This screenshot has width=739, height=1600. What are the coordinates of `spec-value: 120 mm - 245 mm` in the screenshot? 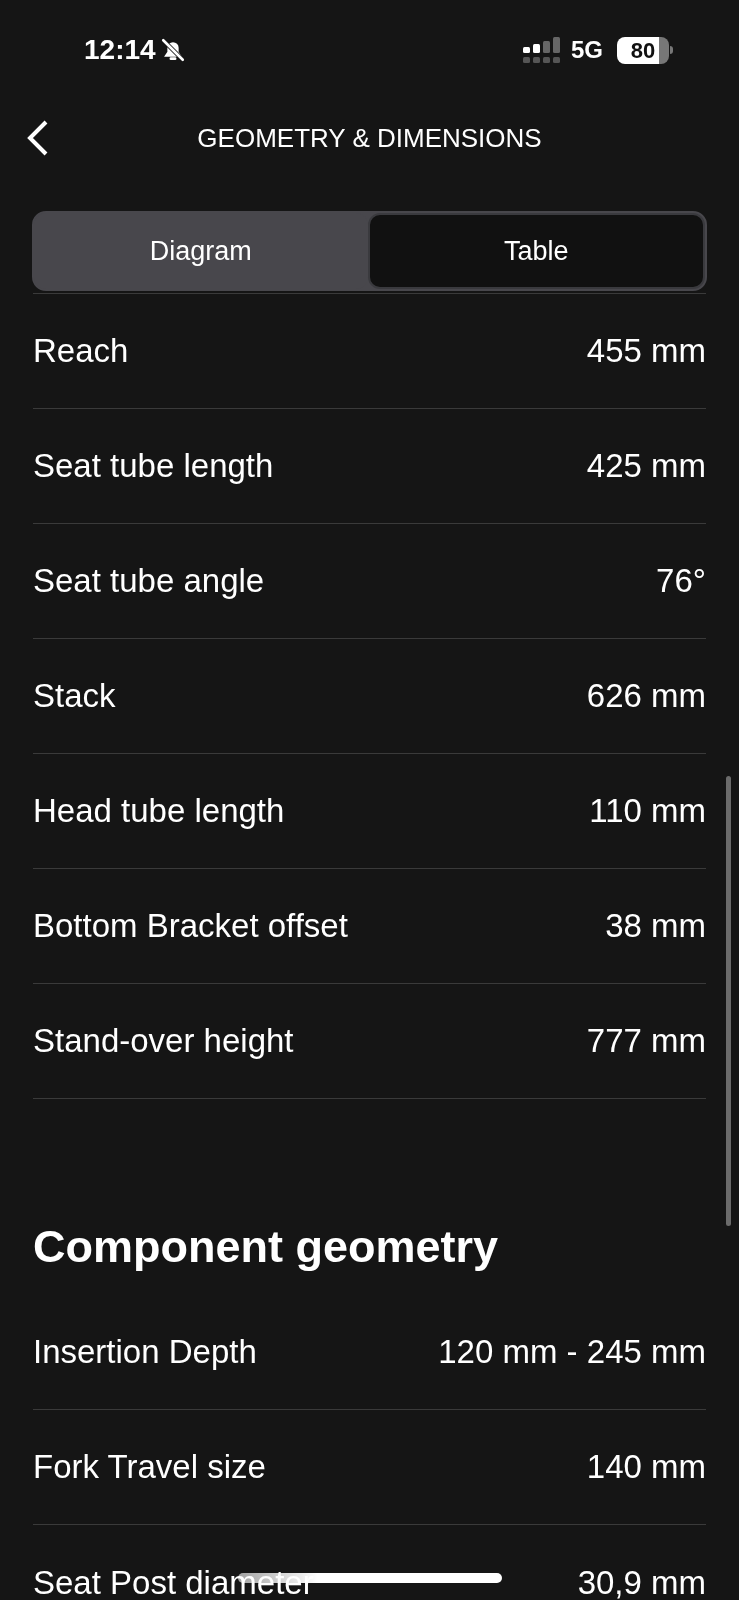 It's located at (572, 1352).